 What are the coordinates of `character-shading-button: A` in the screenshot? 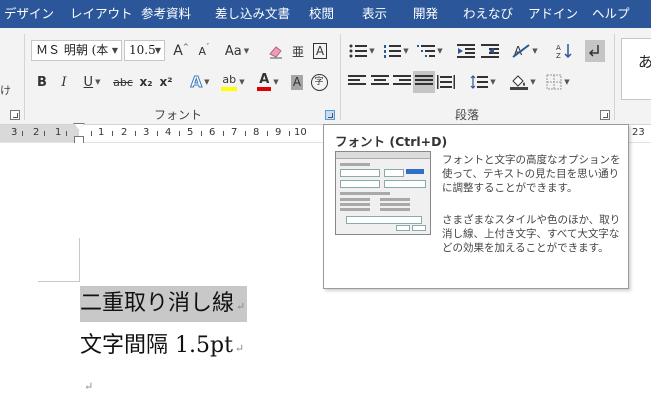 It's located at (297, 82).